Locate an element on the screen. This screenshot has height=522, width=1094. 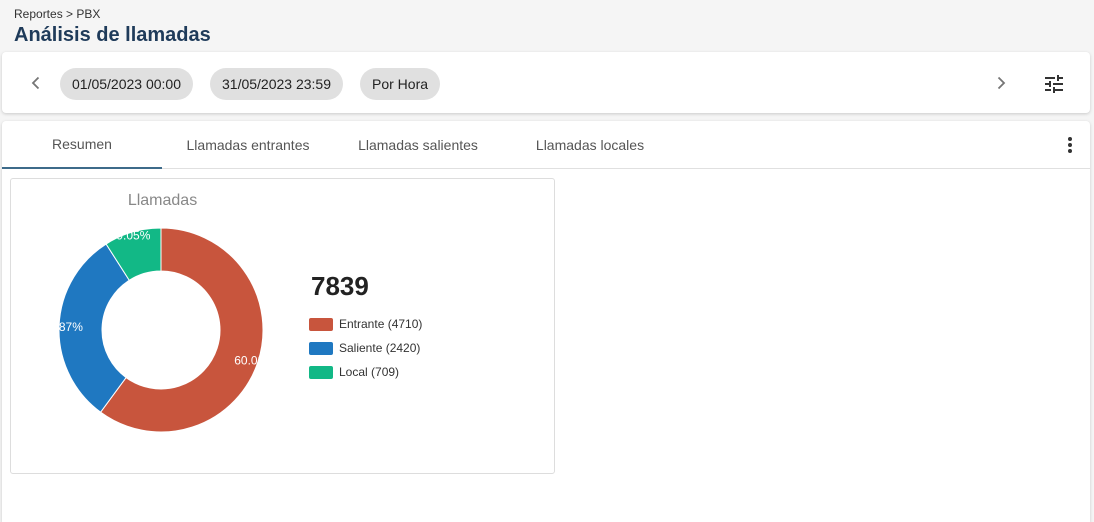
more-vert-icon is located at coordinates (1070, 145).